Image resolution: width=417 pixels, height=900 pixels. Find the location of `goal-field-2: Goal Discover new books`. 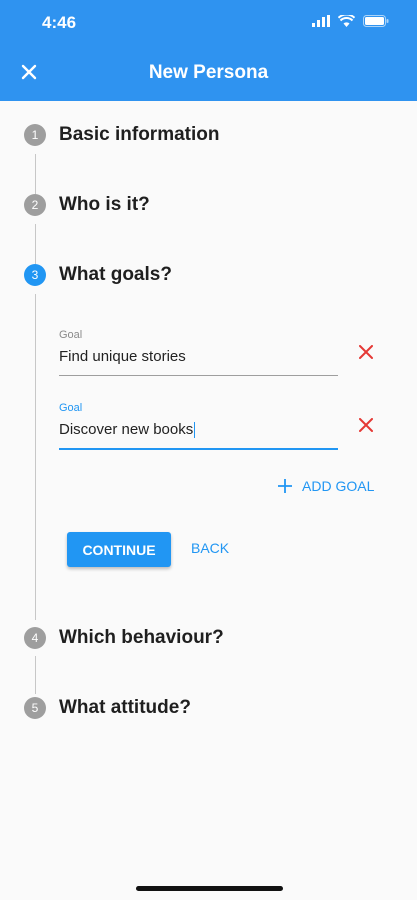

goal-field-2: Goal Discover new books is located at coordinates (198, 426).